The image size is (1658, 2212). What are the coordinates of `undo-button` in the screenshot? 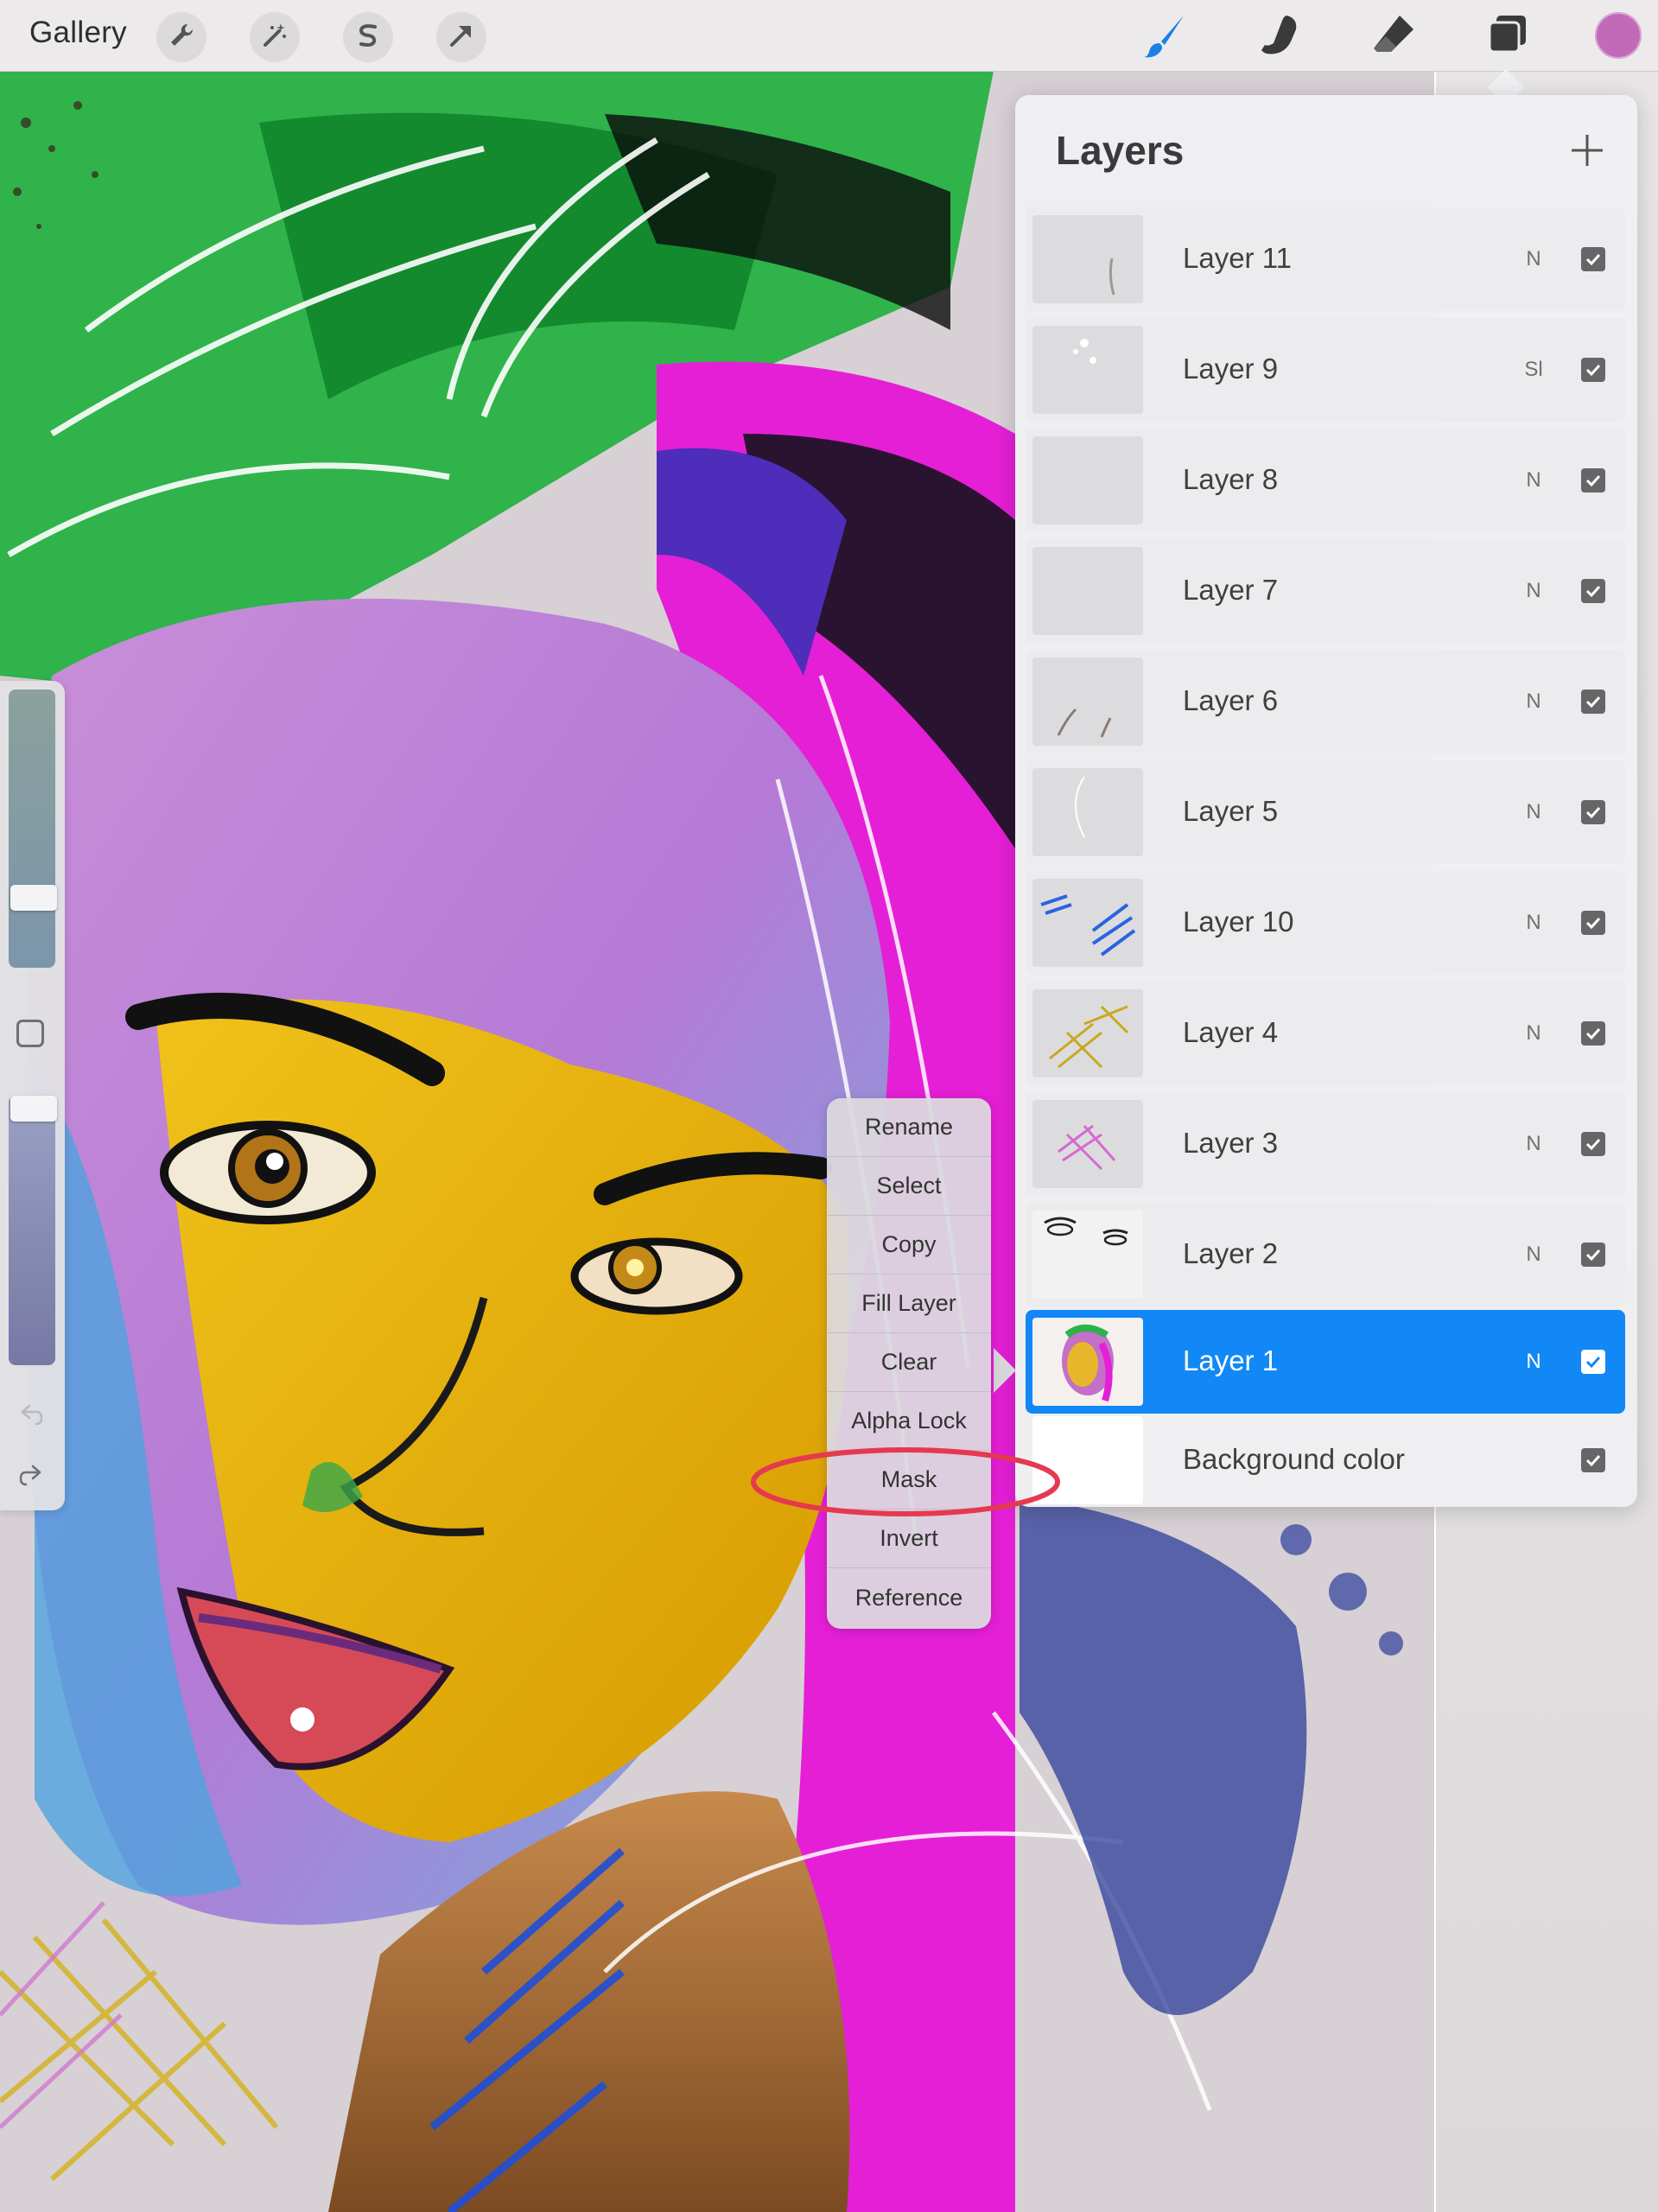 It's located at (31, 1417).